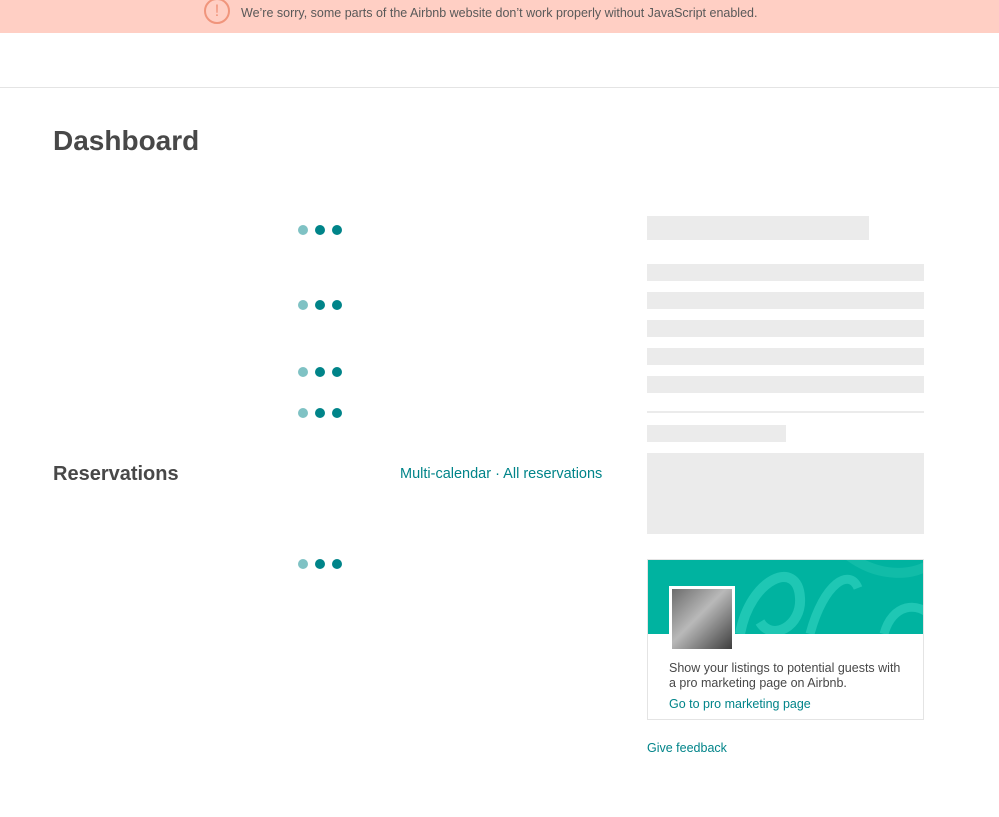 The image size is (999, 817). Describe the element at coordinates (445, 474) in the screenshot. I see `multi-calendar-link: Multi-calendar` at that location.